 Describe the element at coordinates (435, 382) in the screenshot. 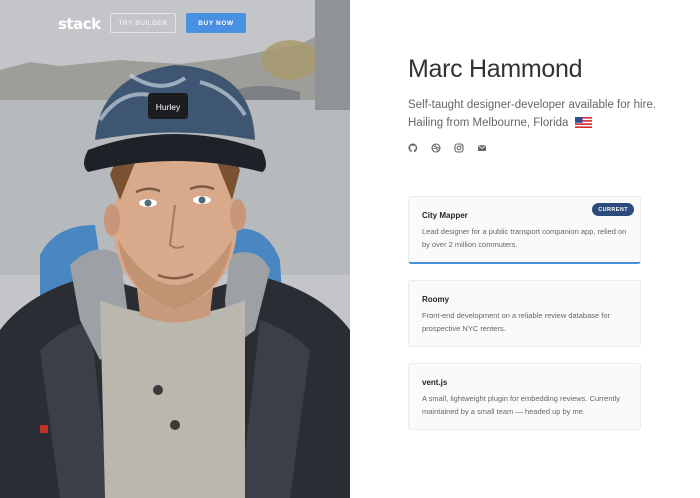

I see `project-title: vent.js` at that location.